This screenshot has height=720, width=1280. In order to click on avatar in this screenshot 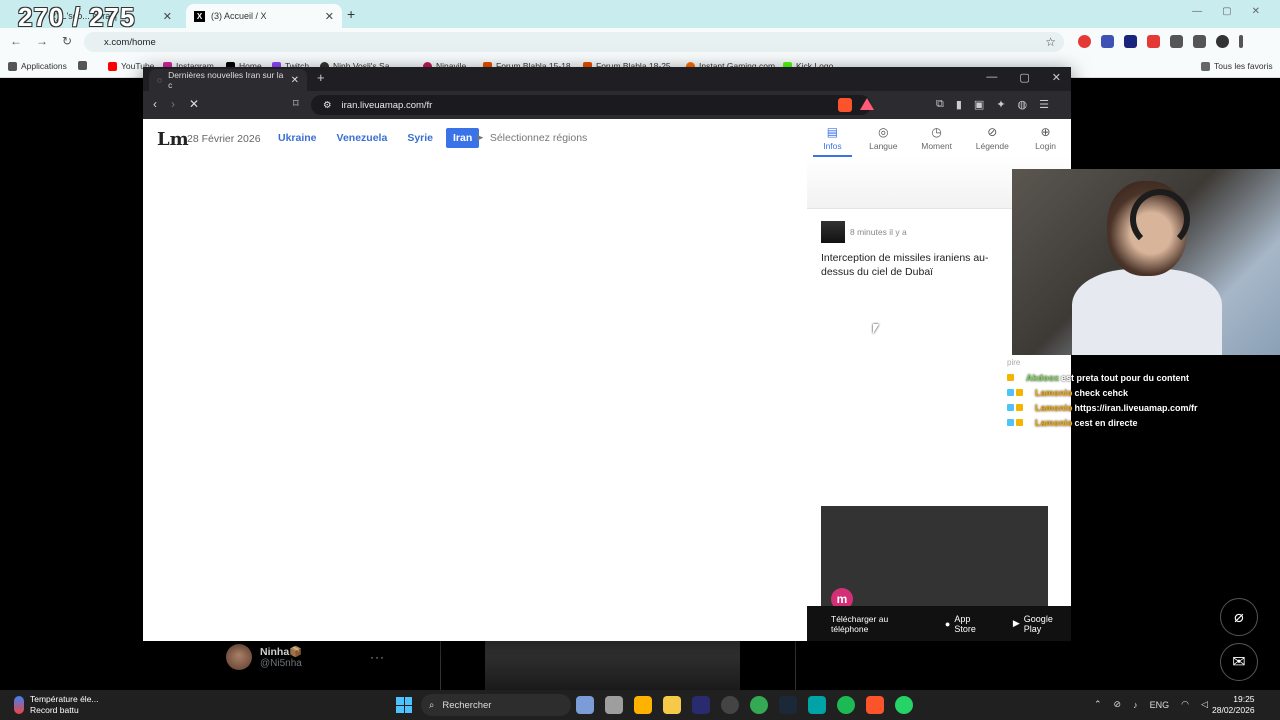, I will do `click(239, 657)`.